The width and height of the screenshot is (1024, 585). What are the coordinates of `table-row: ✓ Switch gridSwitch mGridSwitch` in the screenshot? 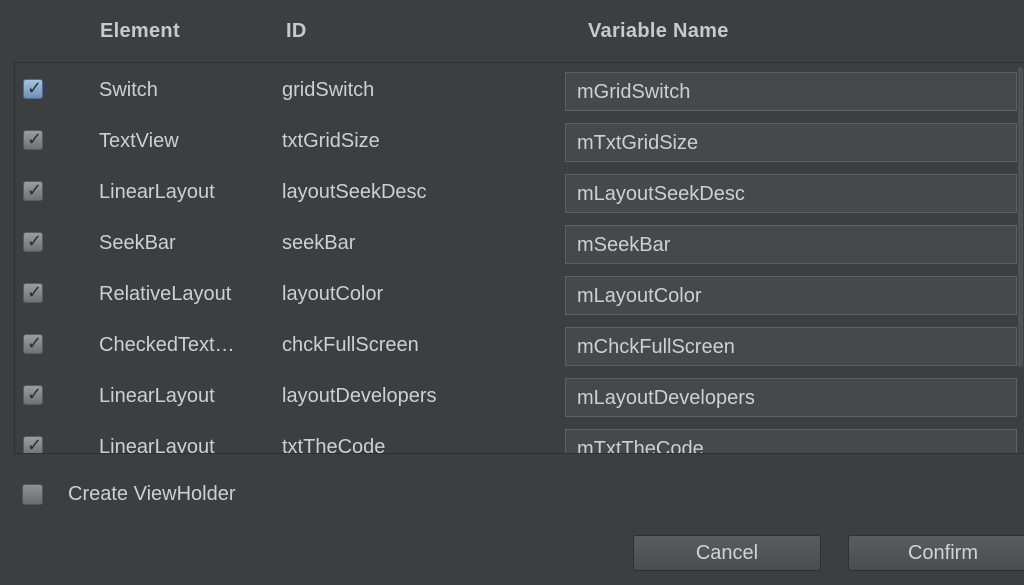 It's located at (519, 88).